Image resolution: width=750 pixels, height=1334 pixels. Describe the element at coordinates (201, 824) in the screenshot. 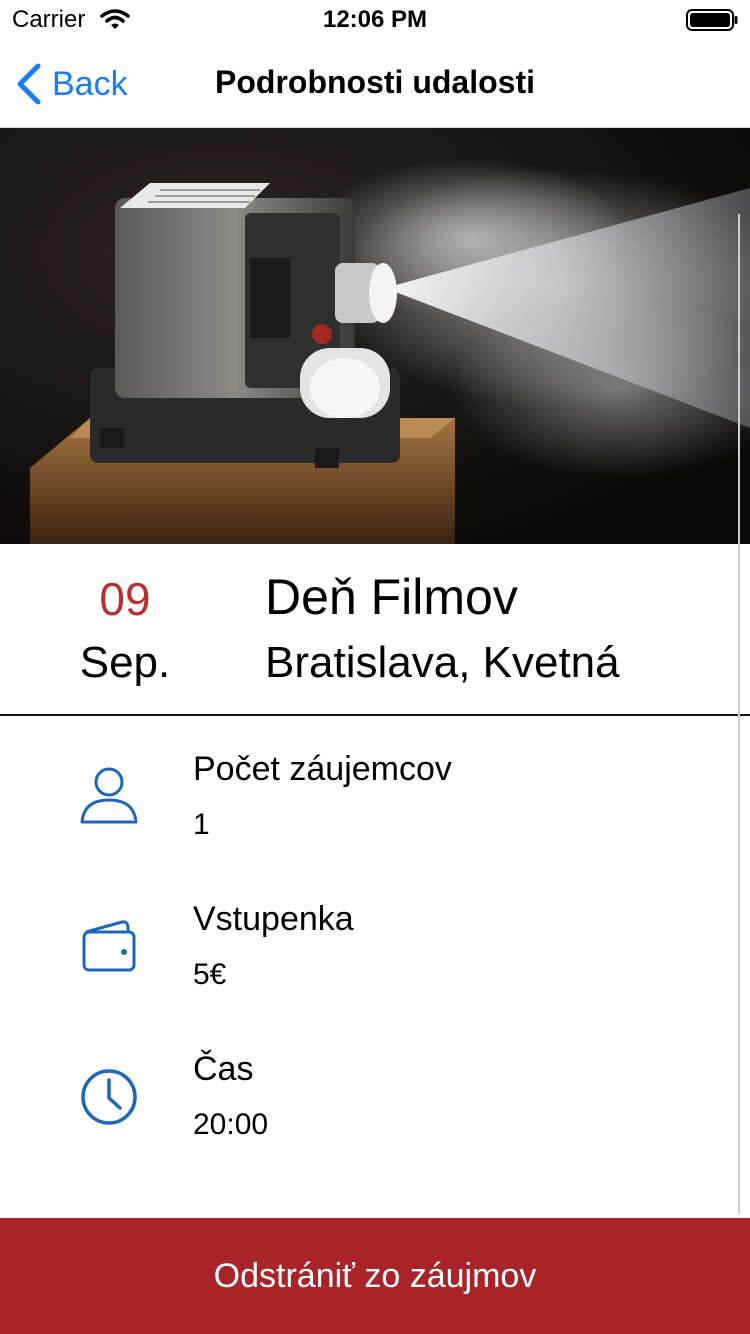

I see `detail-value: 1` at that location.